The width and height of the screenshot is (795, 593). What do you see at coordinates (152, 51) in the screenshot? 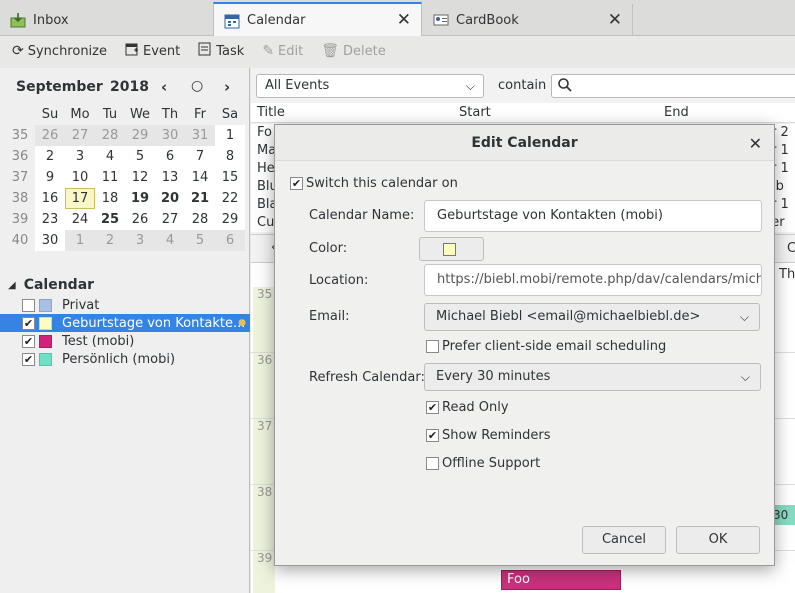
I see `new-event-button: Event` at bounding box center [152, 51].